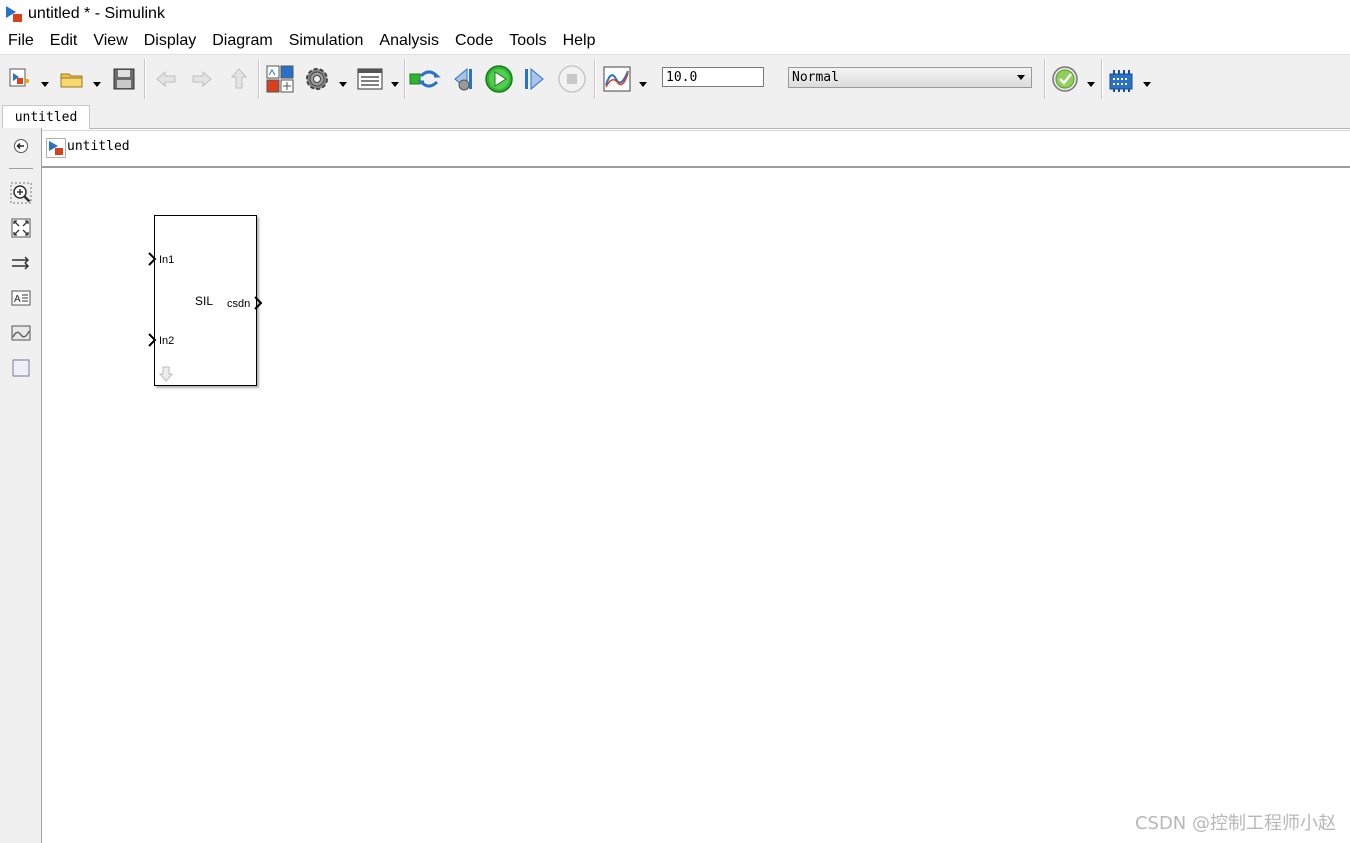 Image resolution: width=1350 pixels, height=843 pixels. I want to click on library-browser-icon, so click(280, 79).